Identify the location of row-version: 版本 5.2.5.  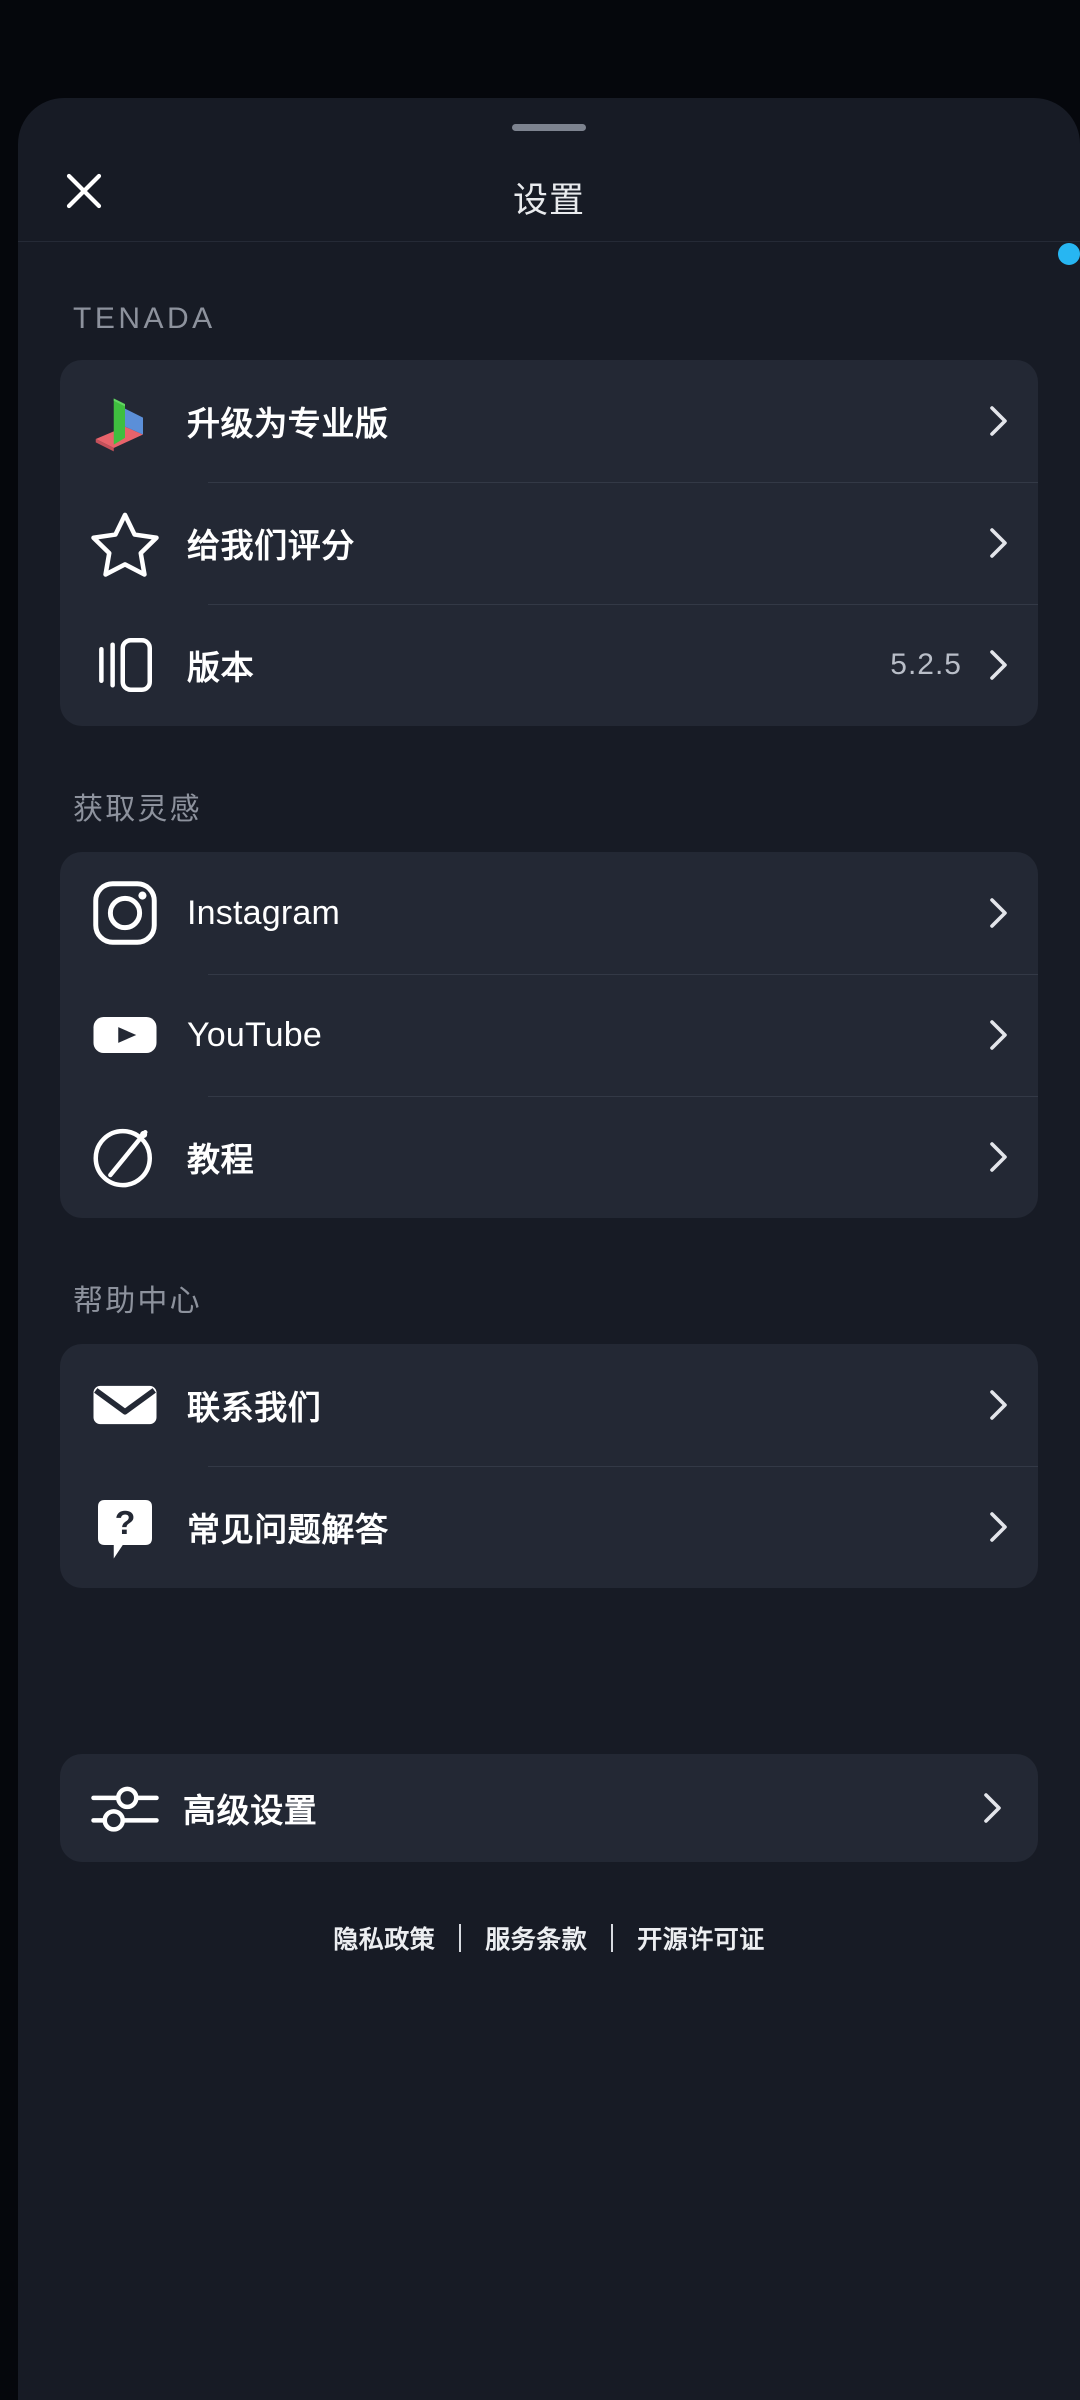
(549, 665).